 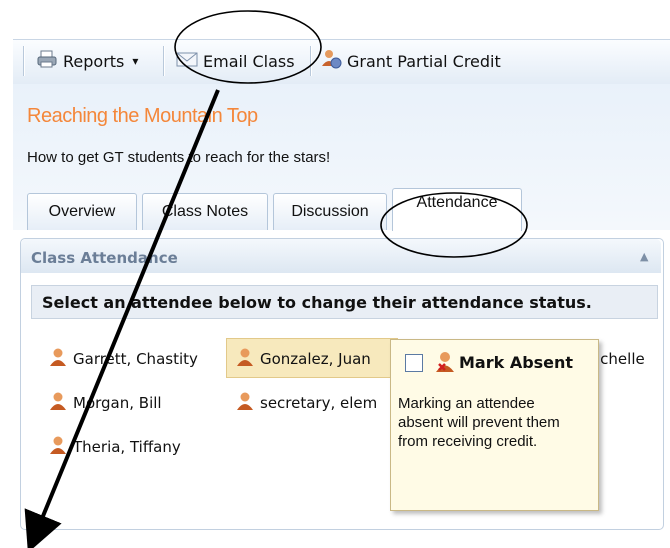 I want to click on attendee-item: Morgan, Bill, so click(x=105, y=403).